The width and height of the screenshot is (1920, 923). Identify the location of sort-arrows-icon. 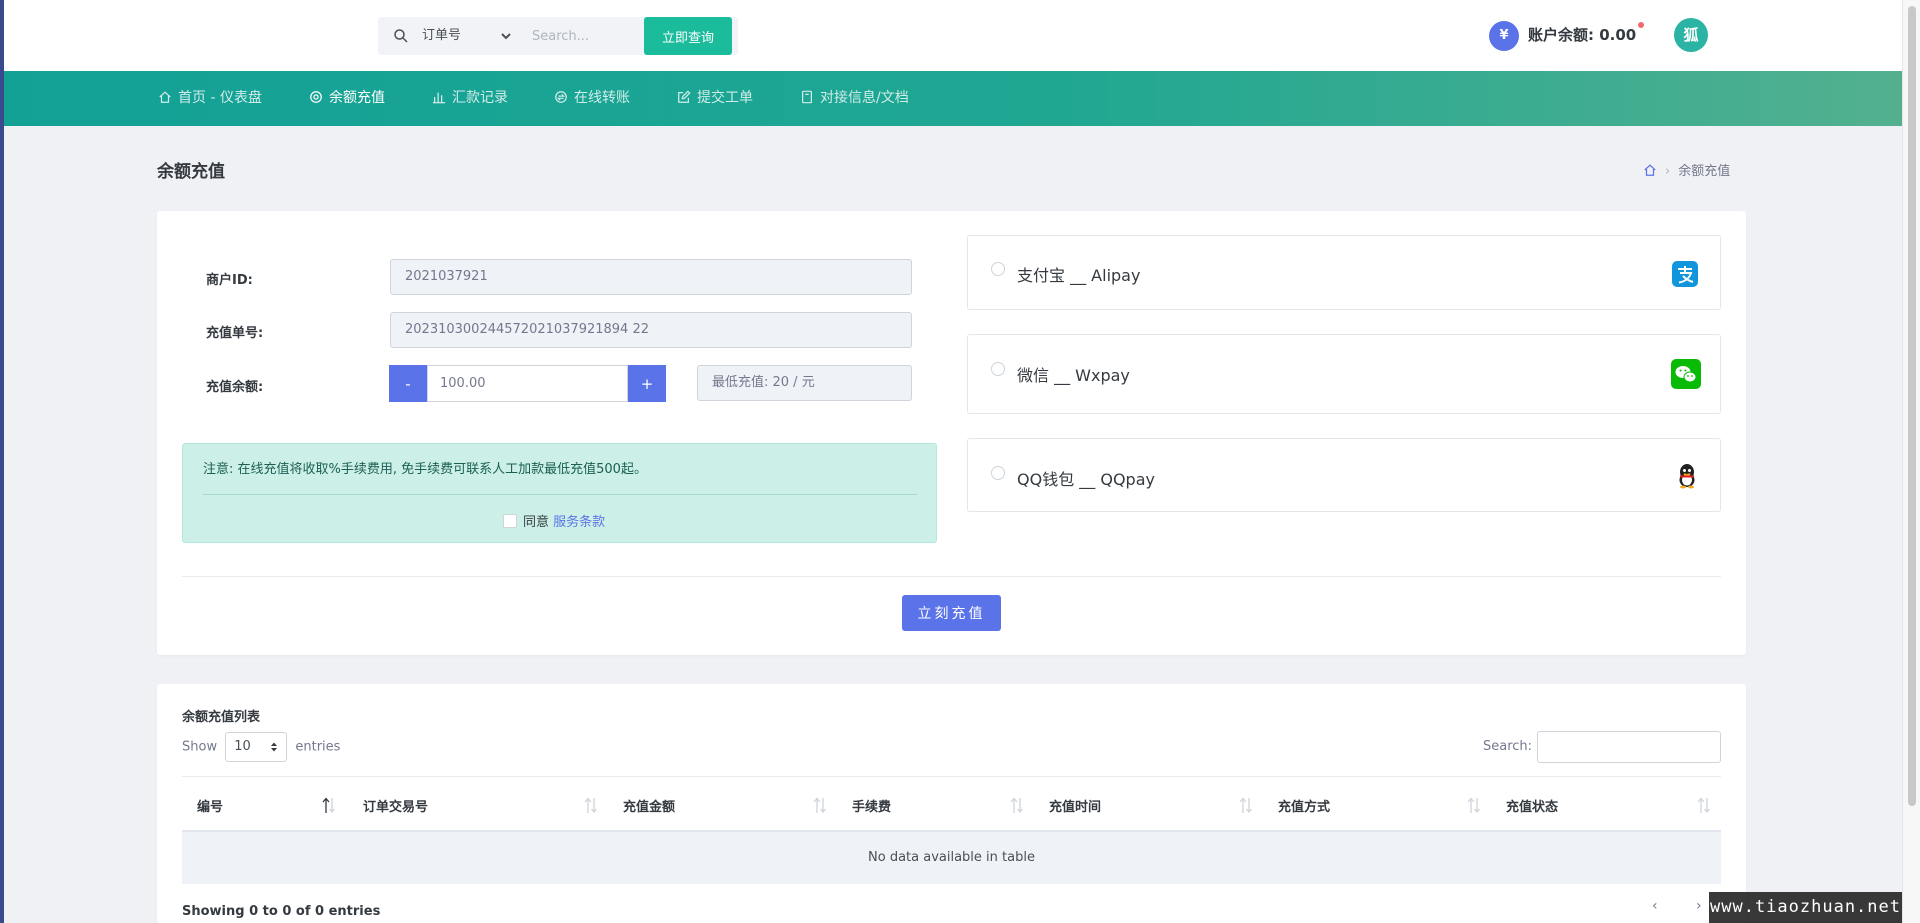
(274, 747).